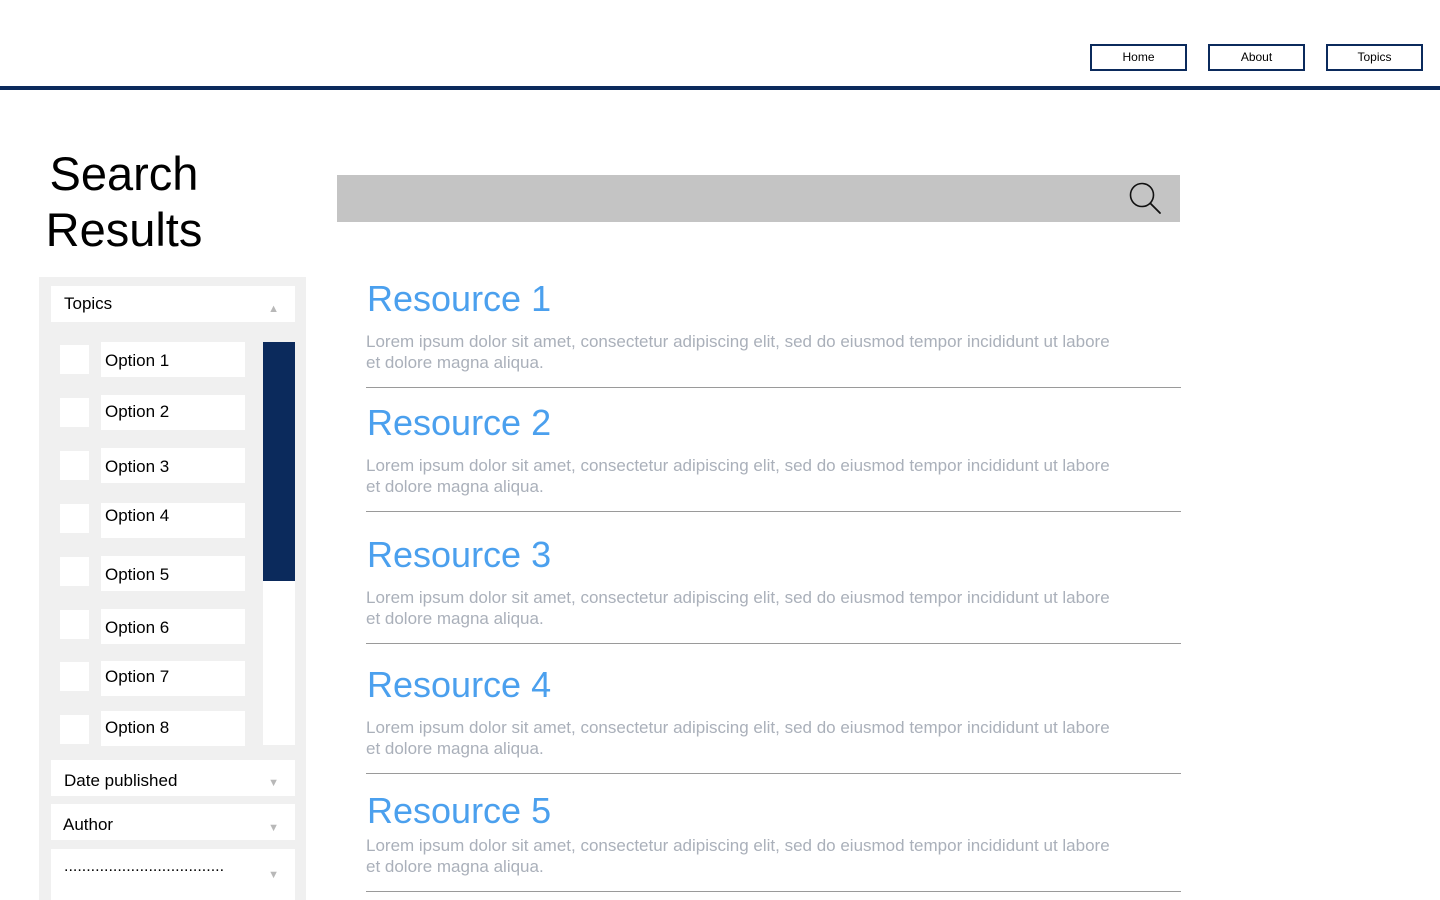 The image size is (1440, 900). Describe the element at coordinates (121, 780) in the screenshot. I see `date-published-label: Date published` at that location.